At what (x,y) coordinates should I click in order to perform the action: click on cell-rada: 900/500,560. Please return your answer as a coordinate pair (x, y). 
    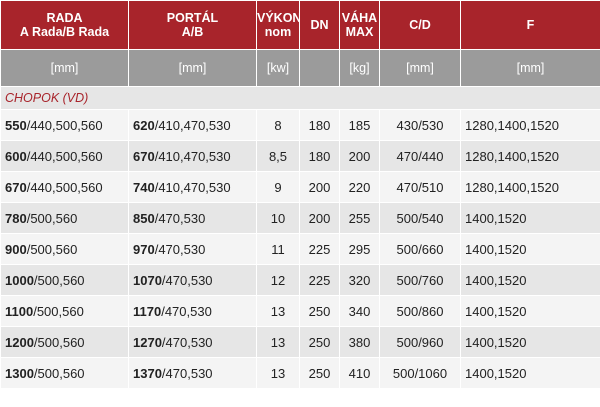
    Looking at the image, I should click on (64, 249).